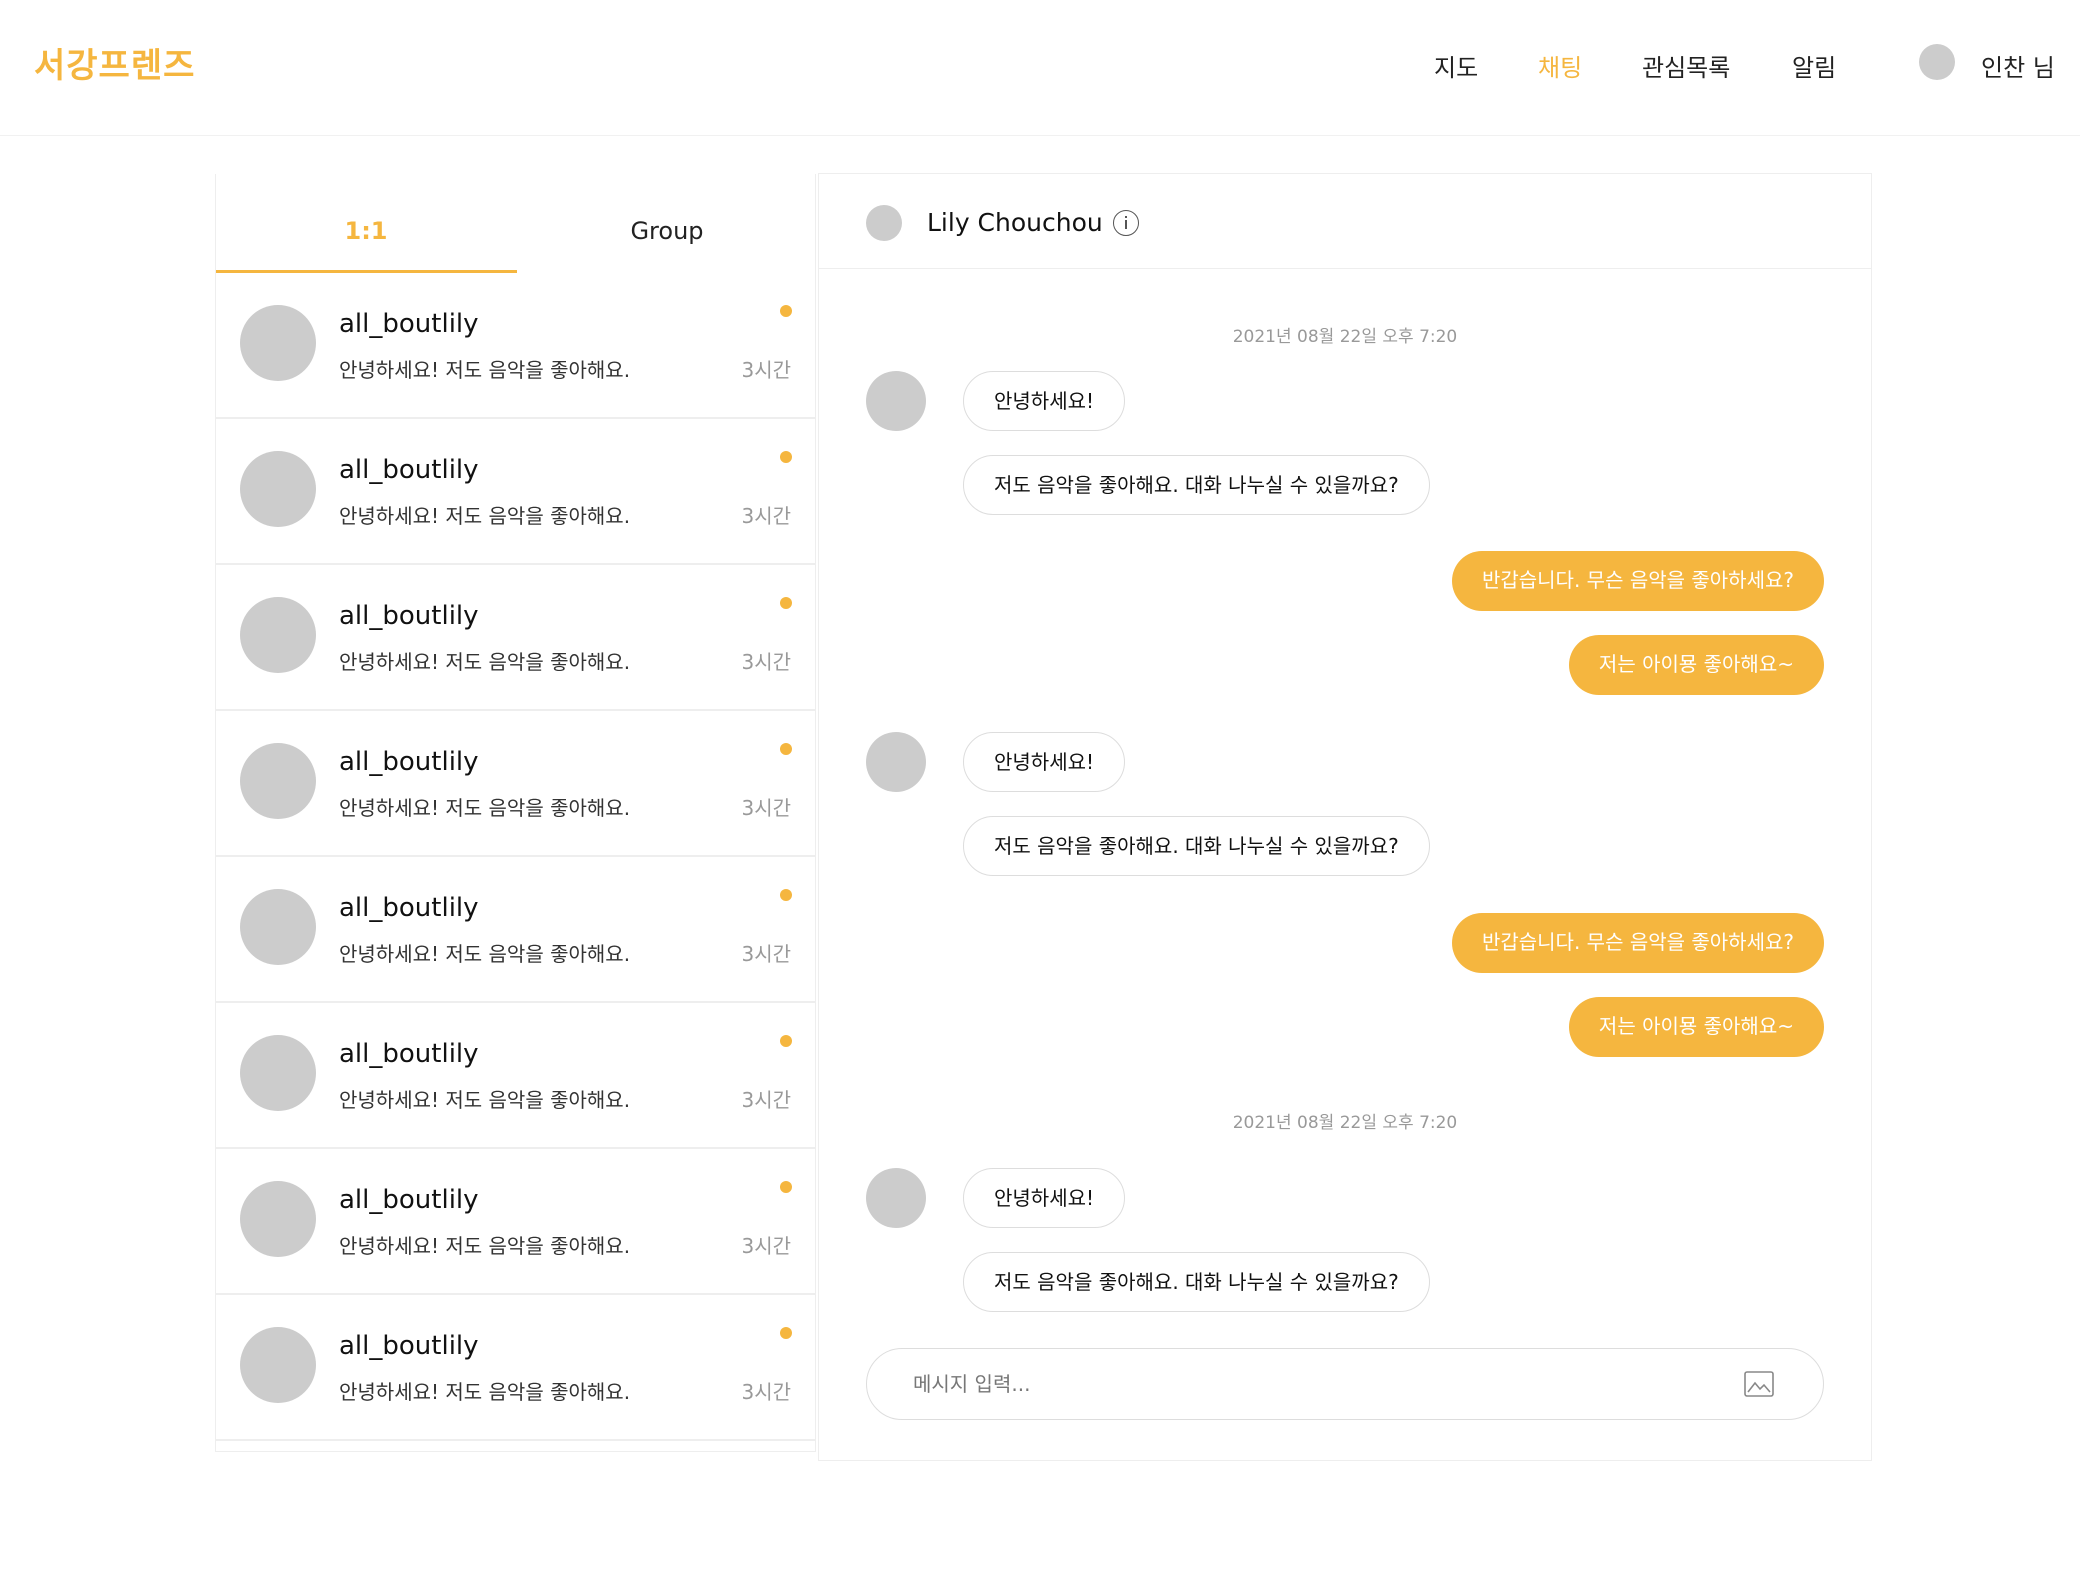 This screenshot has width=2080, height=1588. What do you see at coordinates (1560, 65) in the screenshot?
I see `nav-chat: 채팅` at bounding box center [1560, 65].